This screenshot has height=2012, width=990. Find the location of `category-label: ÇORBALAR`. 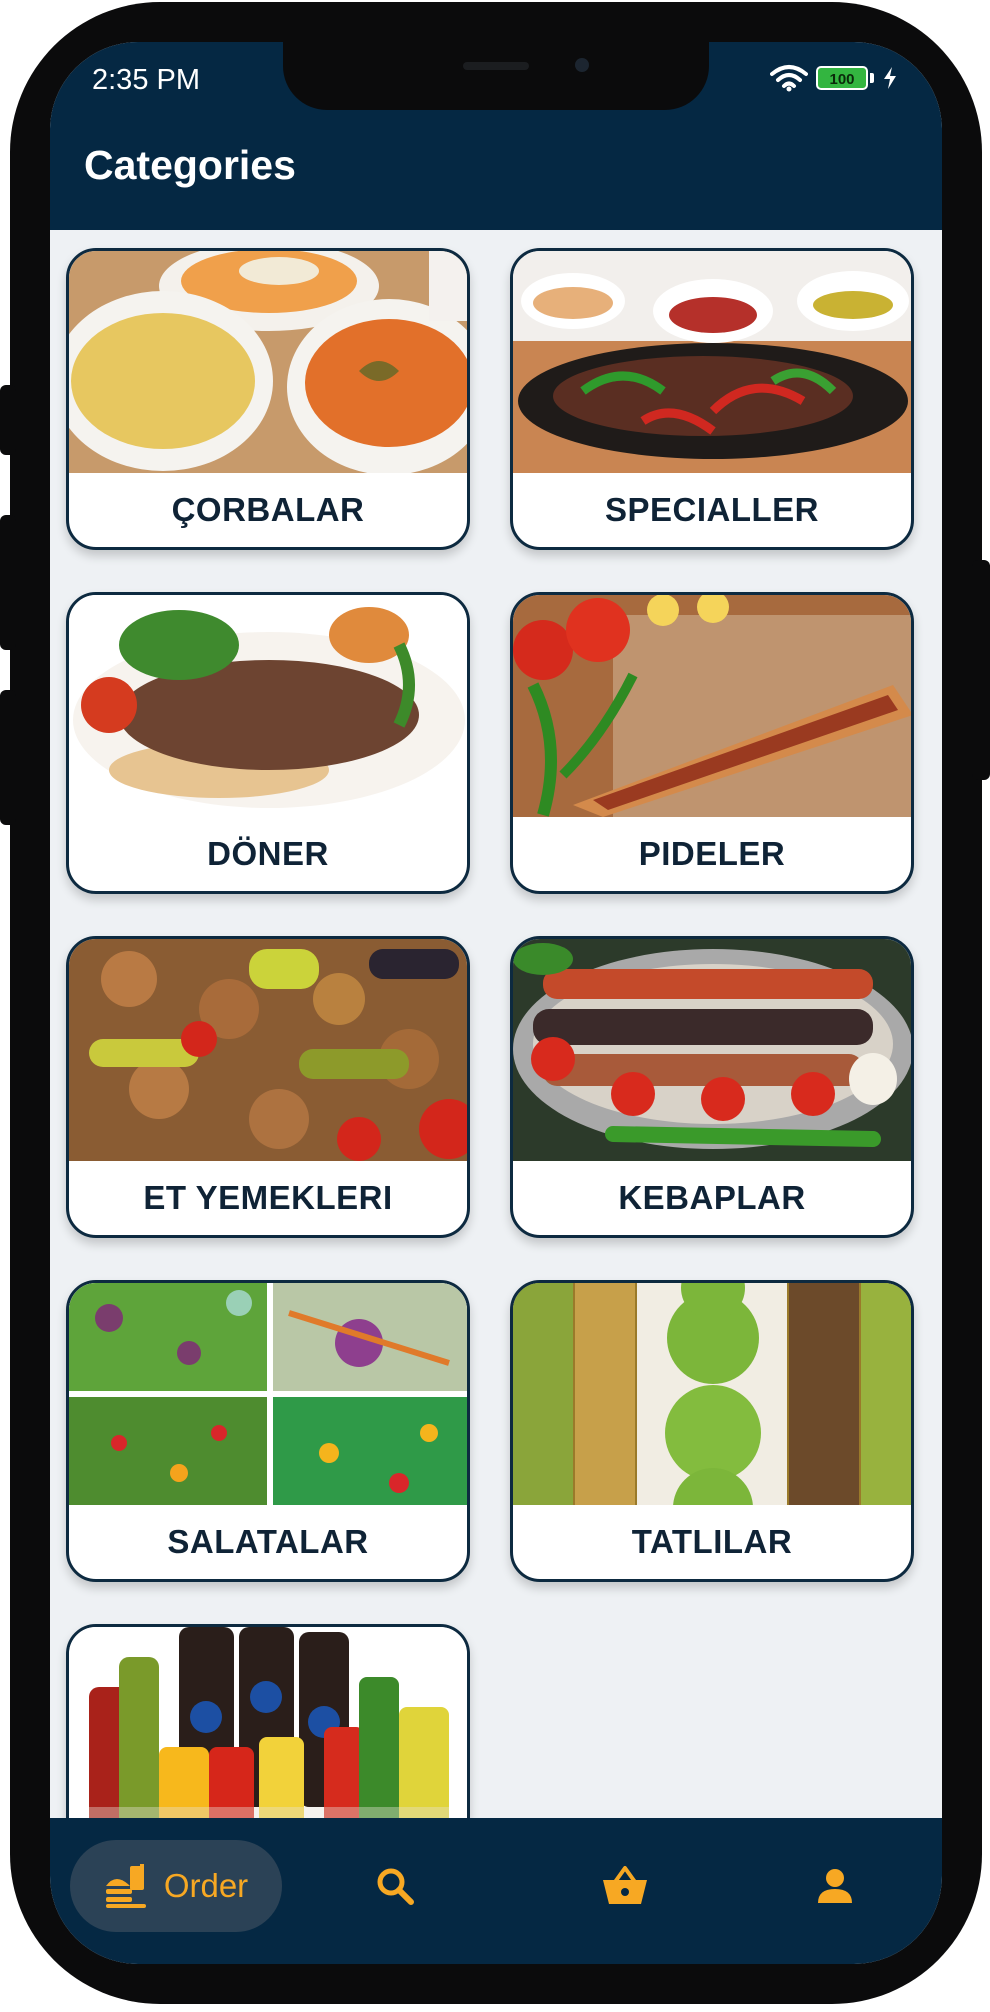

category-label: ÇORBALAR is located at coordinates (268, 509).